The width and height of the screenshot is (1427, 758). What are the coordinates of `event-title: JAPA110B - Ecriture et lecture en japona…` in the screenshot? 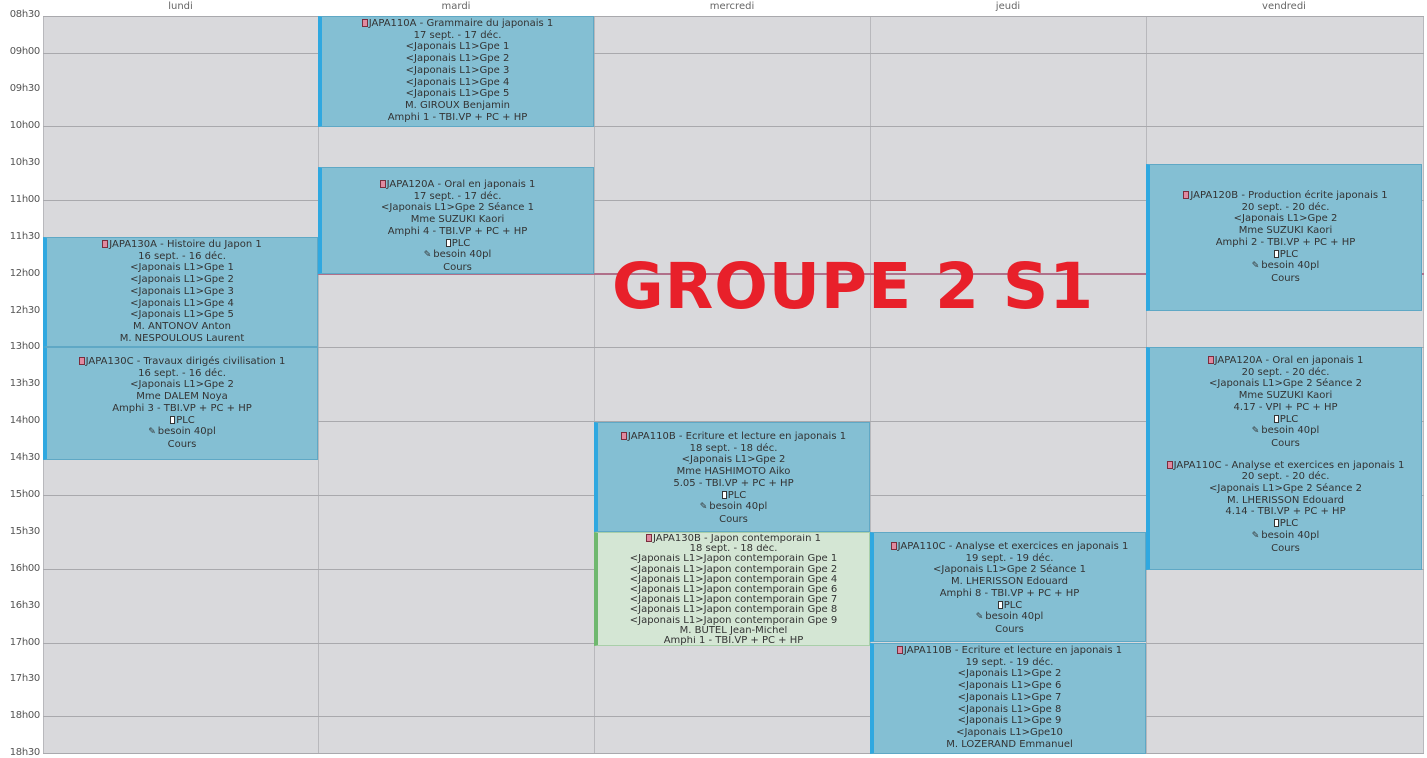 It's located at (1013, 650).